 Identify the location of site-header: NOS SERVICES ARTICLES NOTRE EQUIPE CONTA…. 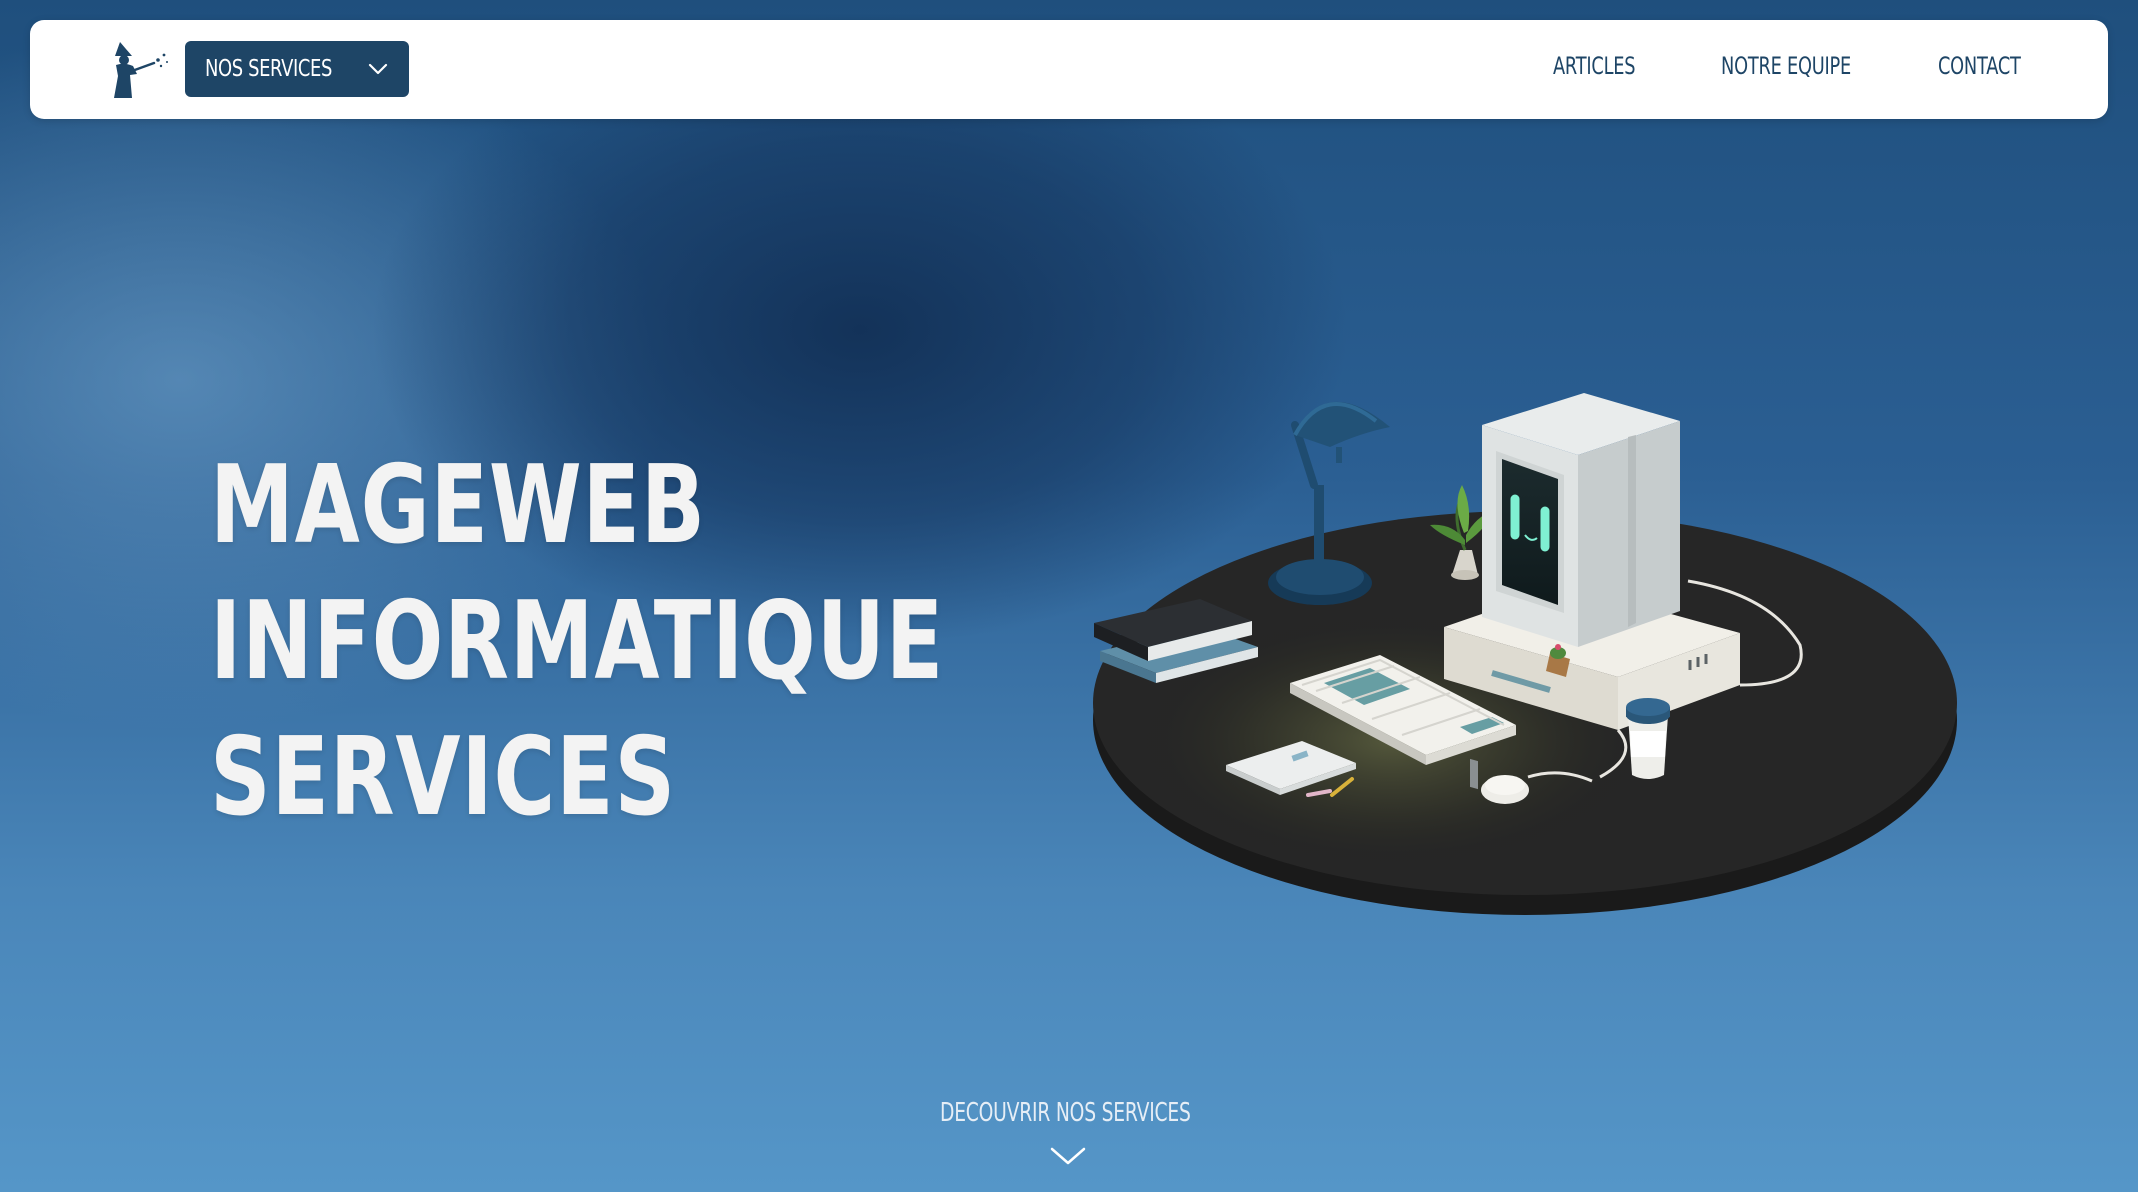
(1069, 69).